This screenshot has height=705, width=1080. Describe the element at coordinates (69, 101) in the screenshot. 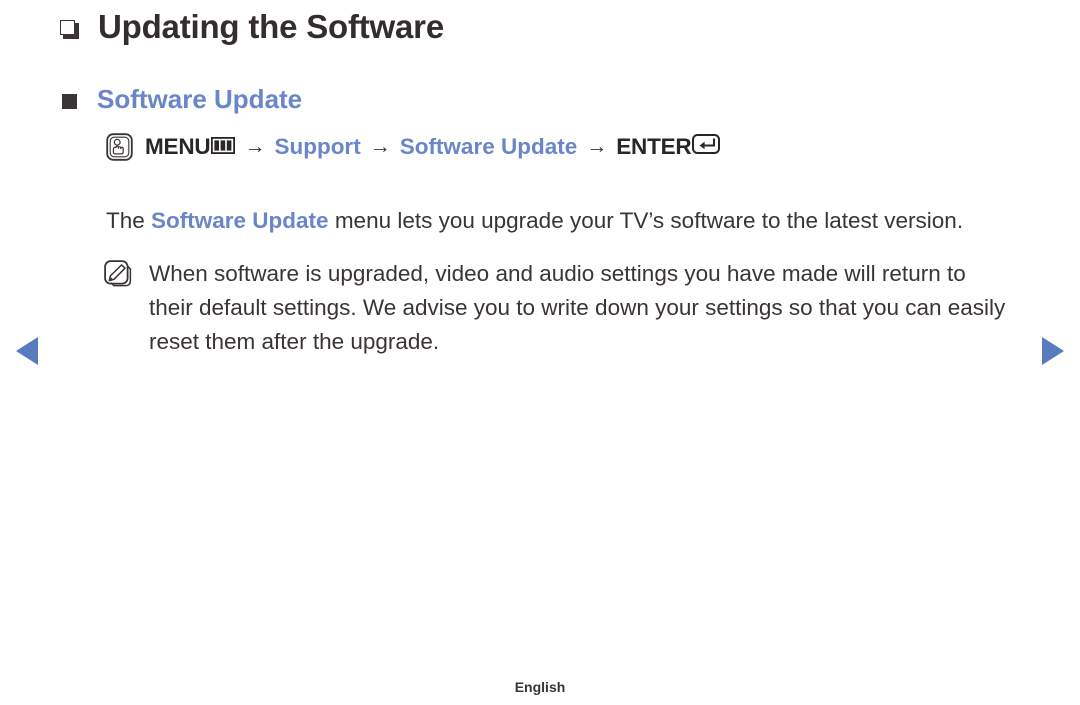

I see `filled-square-bullet-icon` at that location.